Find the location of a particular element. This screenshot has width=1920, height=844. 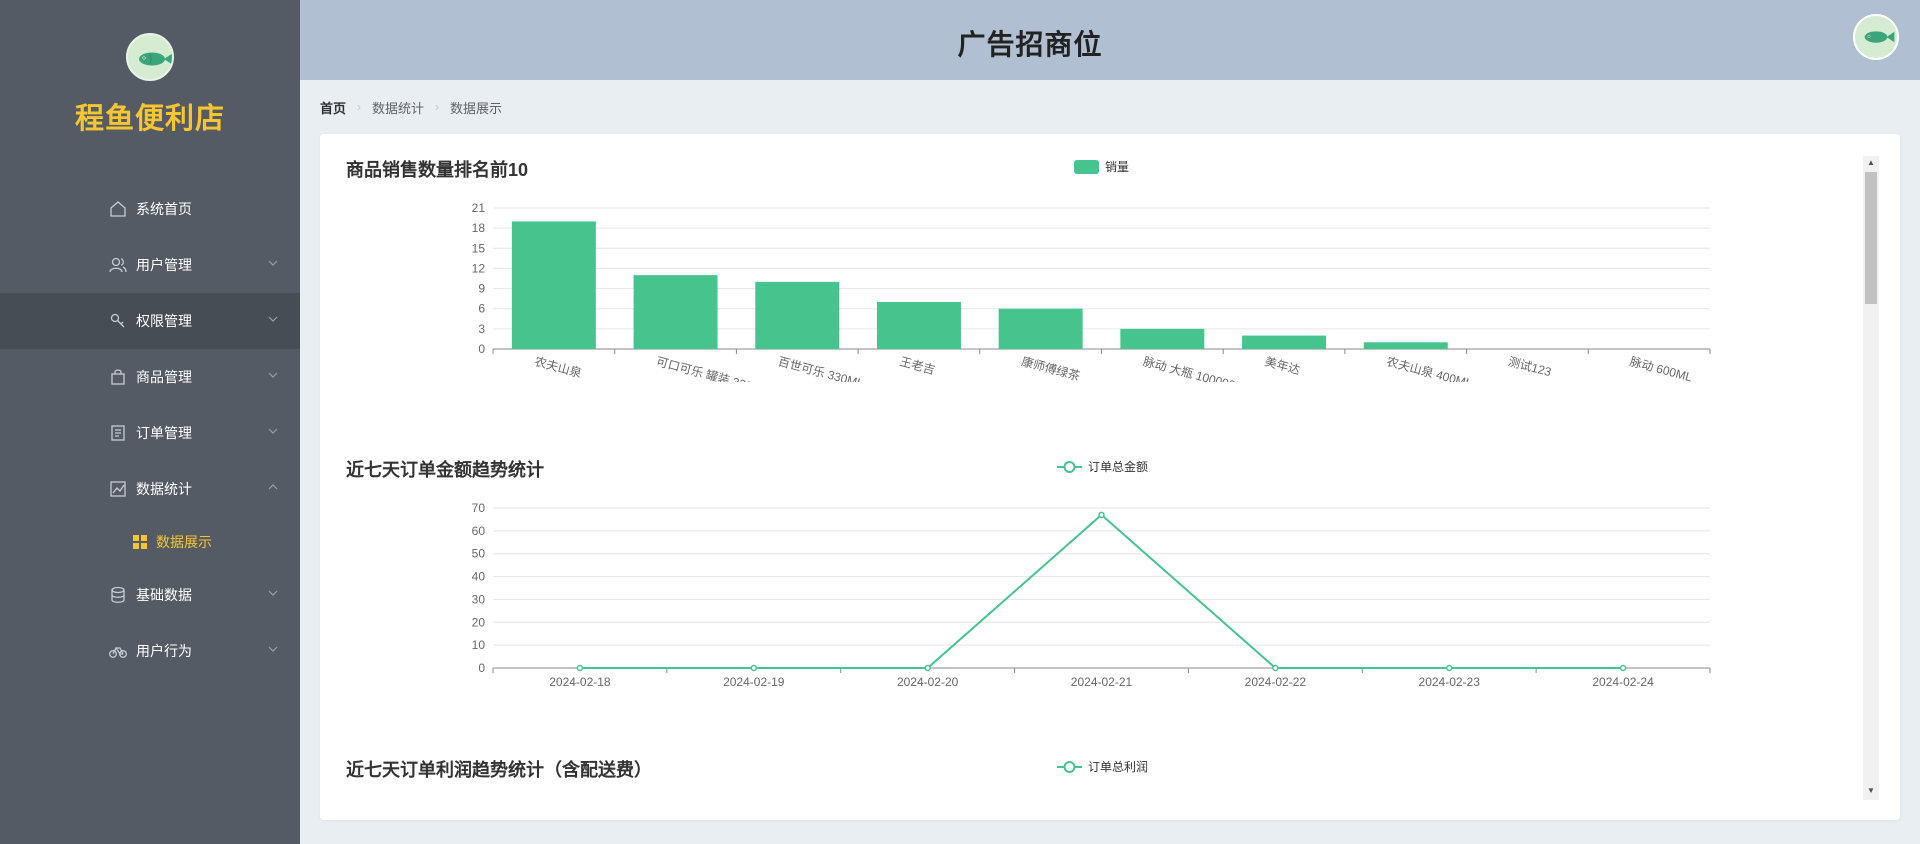

legend-label: 订单总利润 is located at coordinates (1118, 767).